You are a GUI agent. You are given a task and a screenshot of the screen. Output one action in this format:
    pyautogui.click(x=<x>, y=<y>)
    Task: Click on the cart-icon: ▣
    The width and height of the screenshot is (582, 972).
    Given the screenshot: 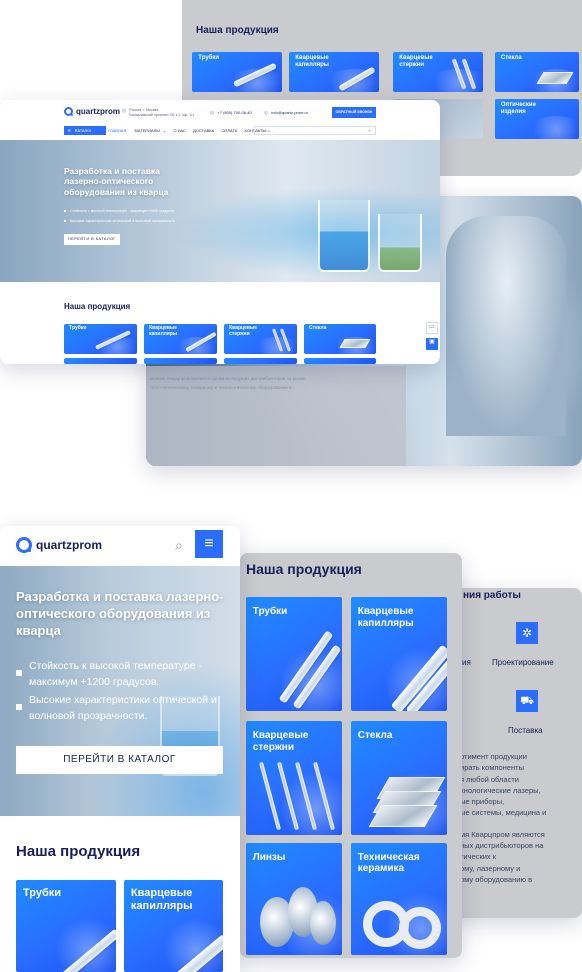 What is the action you would take?
    pyautogui.click(x=432, y=342)
    